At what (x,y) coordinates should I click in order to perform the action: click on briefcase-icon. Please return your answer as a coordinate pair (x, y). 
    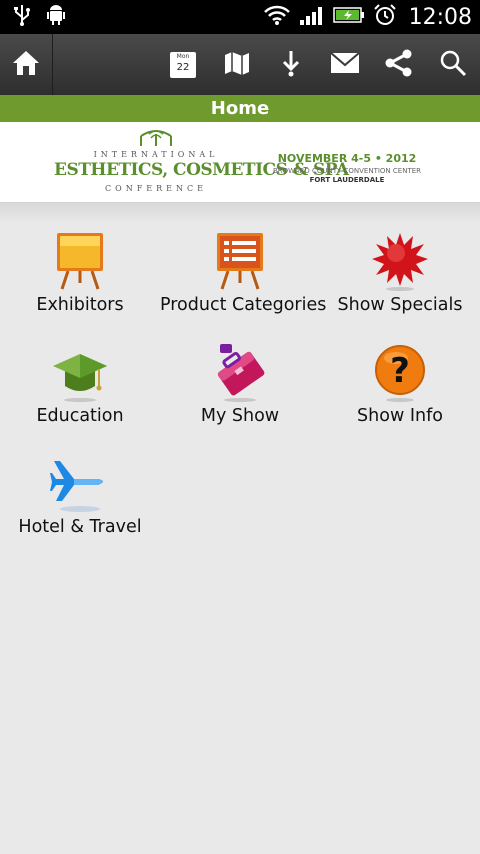
    Looking at the image, I should click on (240, 369).